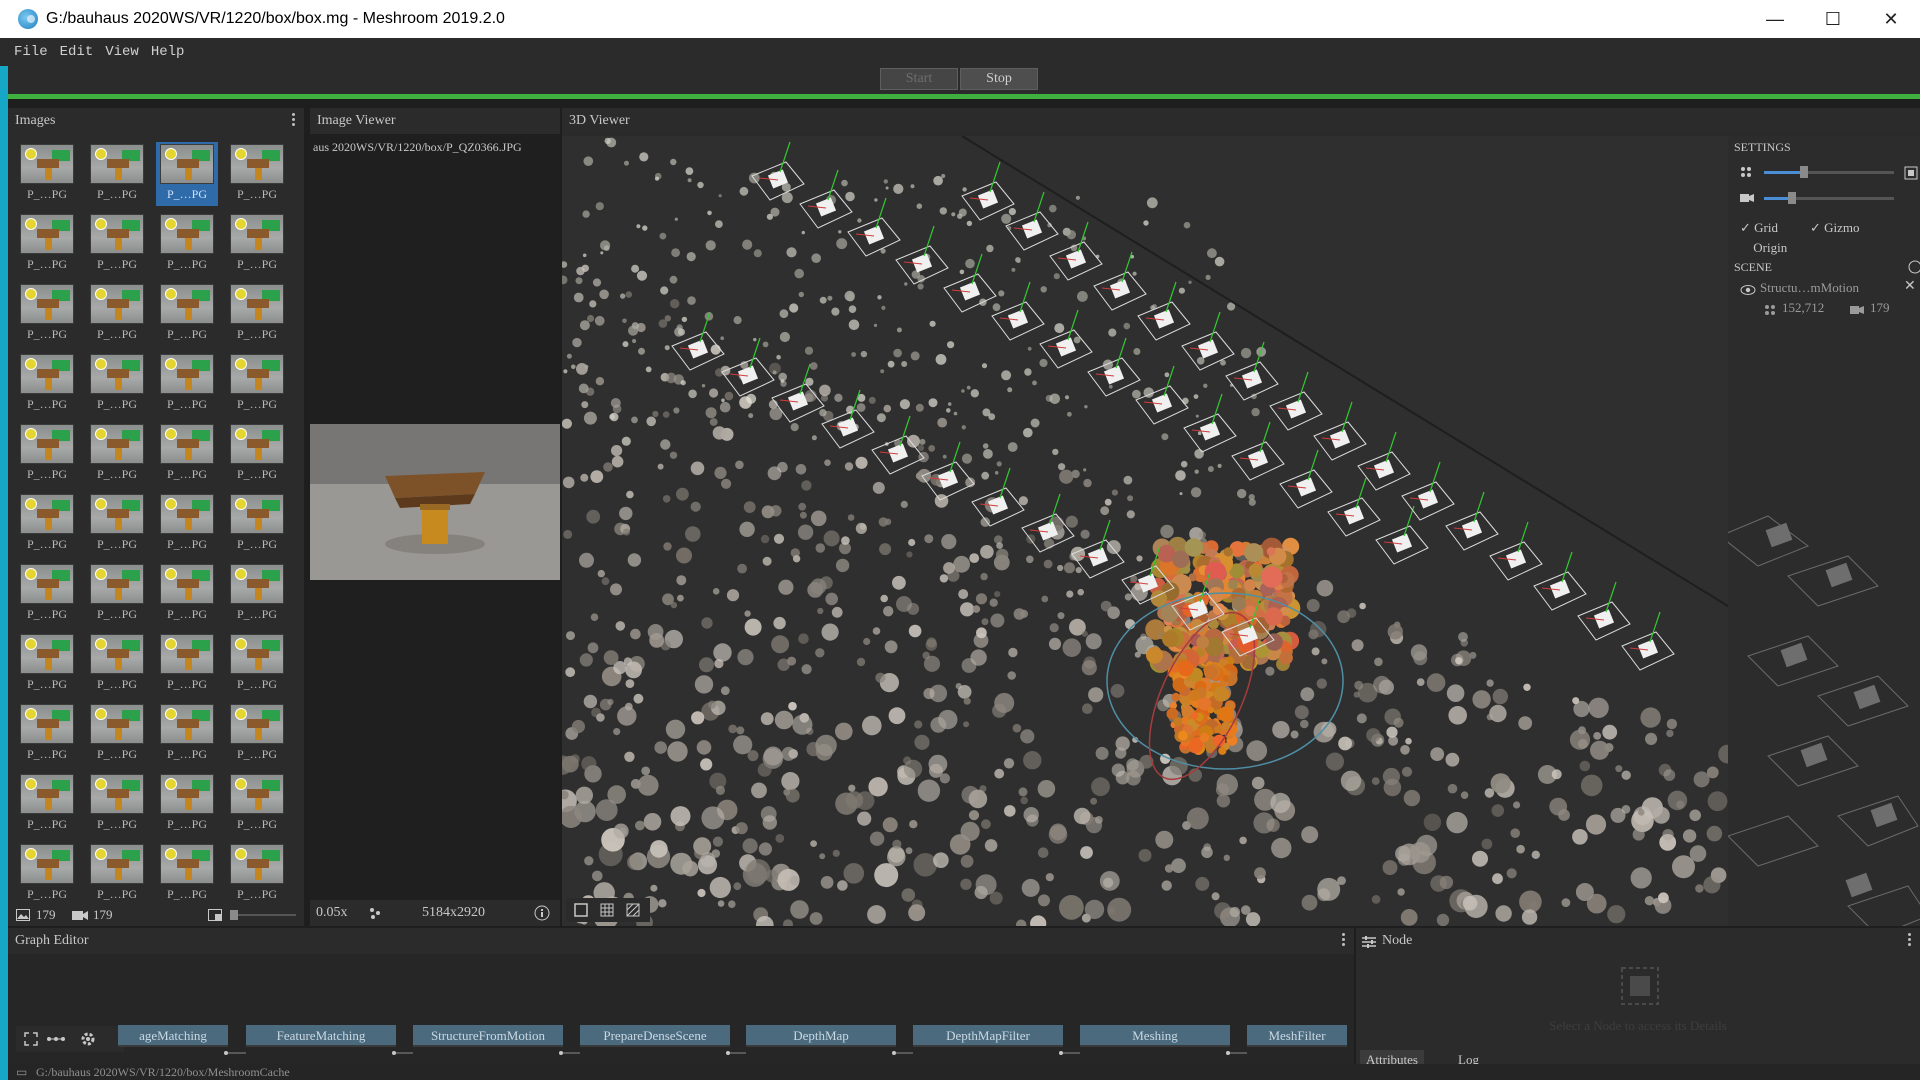 This screenshot has height=1080, width=1920. I want to click on layout-graph-icon, so click(56, 1039).